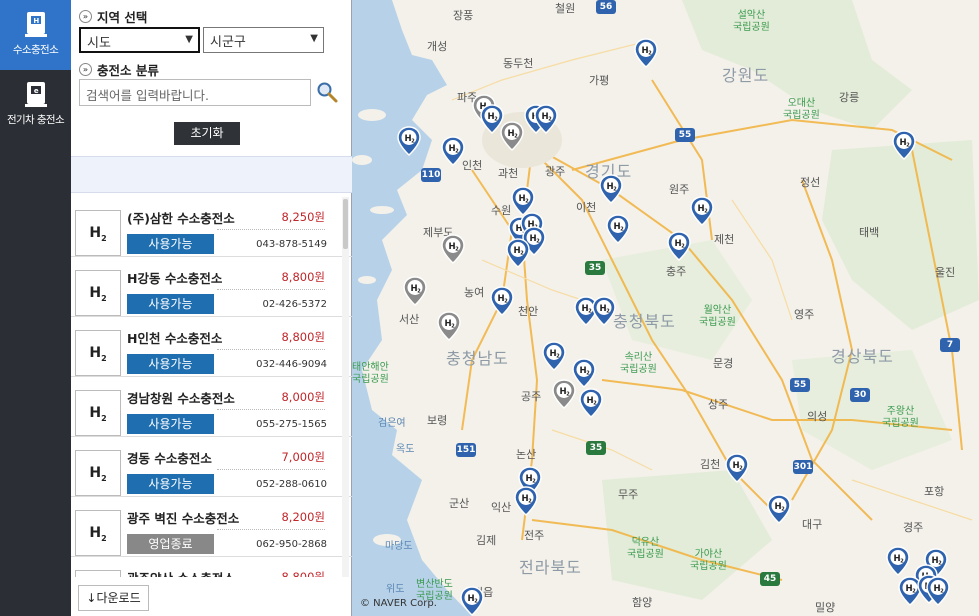  I want to click on list-scrollbar, so click(345, 387).